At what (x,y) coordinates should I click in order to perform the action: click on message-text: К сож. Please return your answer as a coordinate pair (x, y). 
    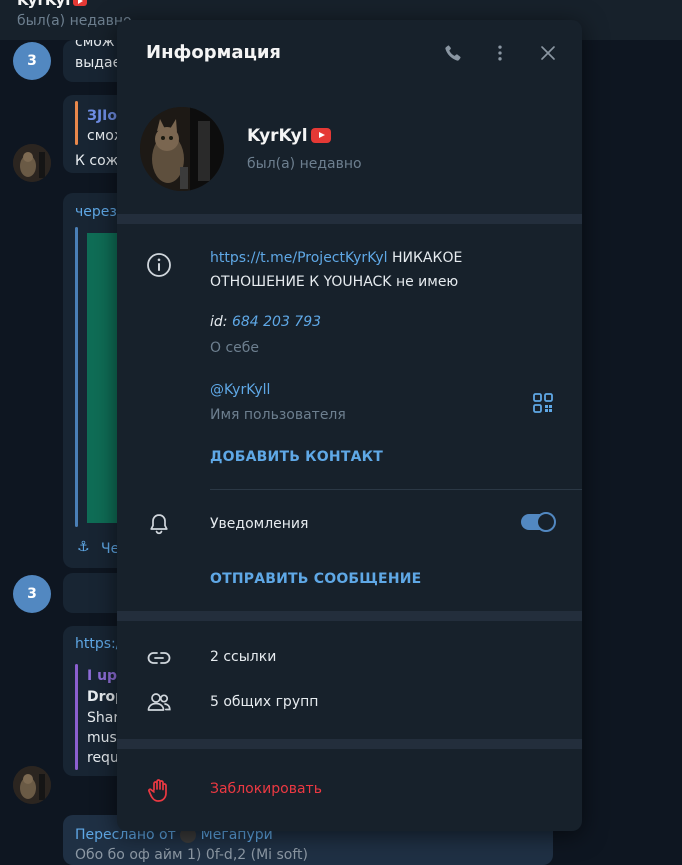
    Looking at the image, I should click on (97, 161).